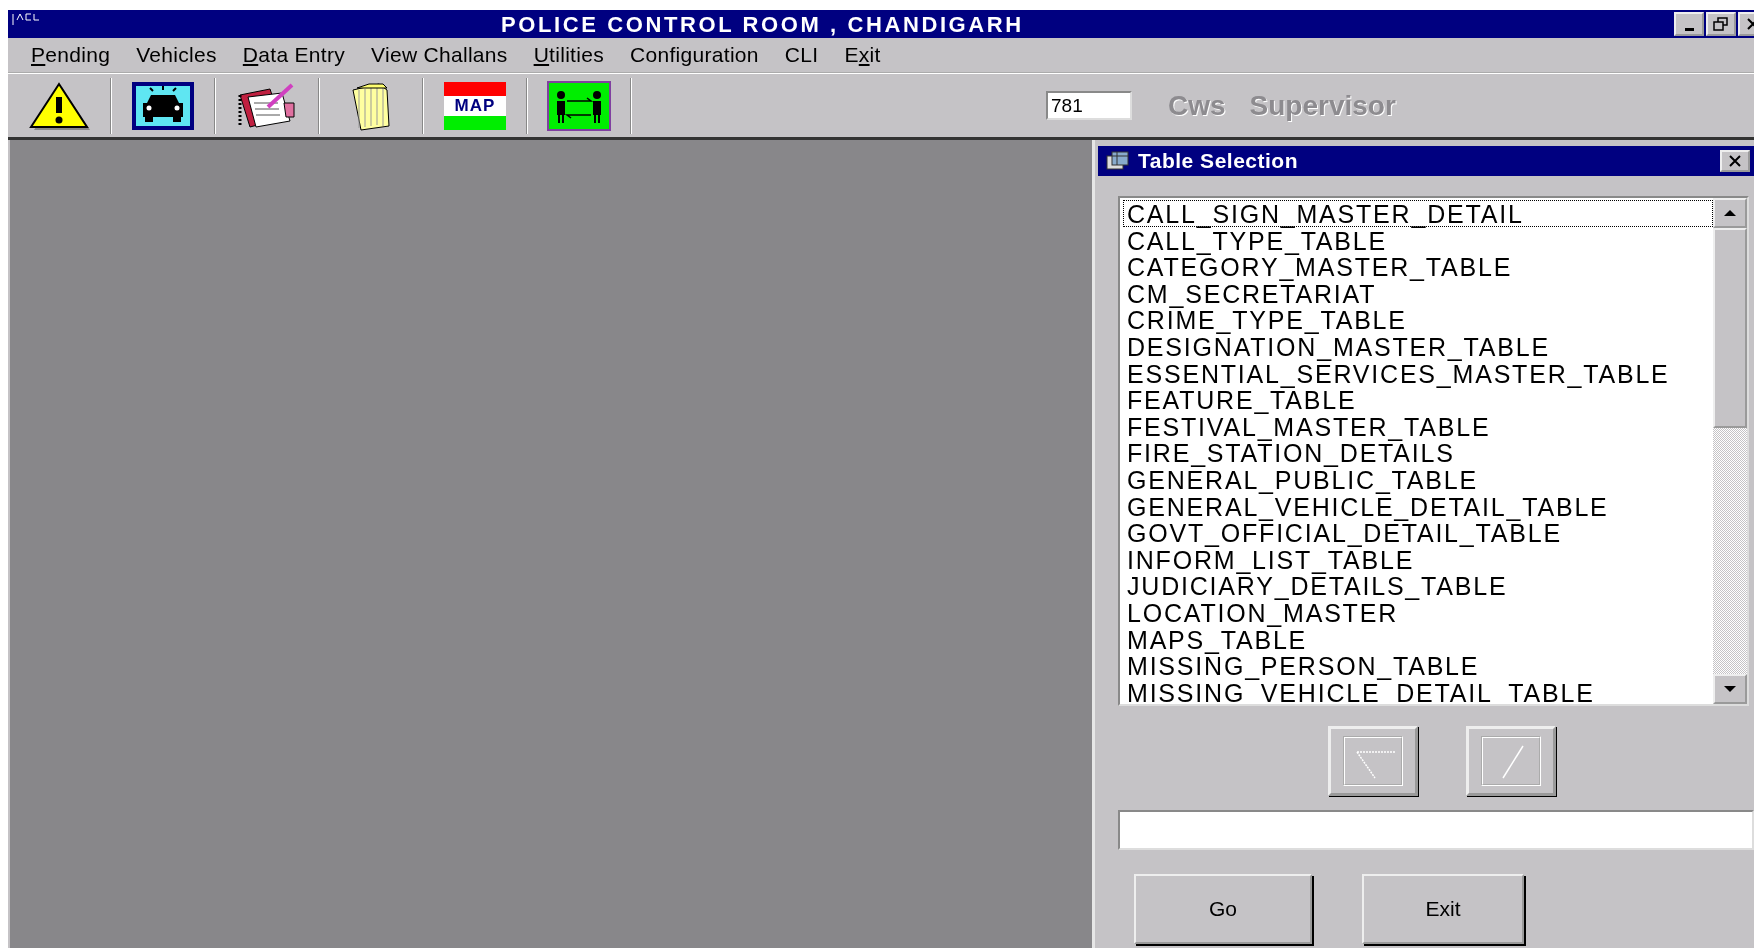 The width and height of the screenshot is (1754, 948). What do you see at coordinates (1689, 29) in the screenshot?
I see `minimize-icon` at bounding box center [1689, 29].